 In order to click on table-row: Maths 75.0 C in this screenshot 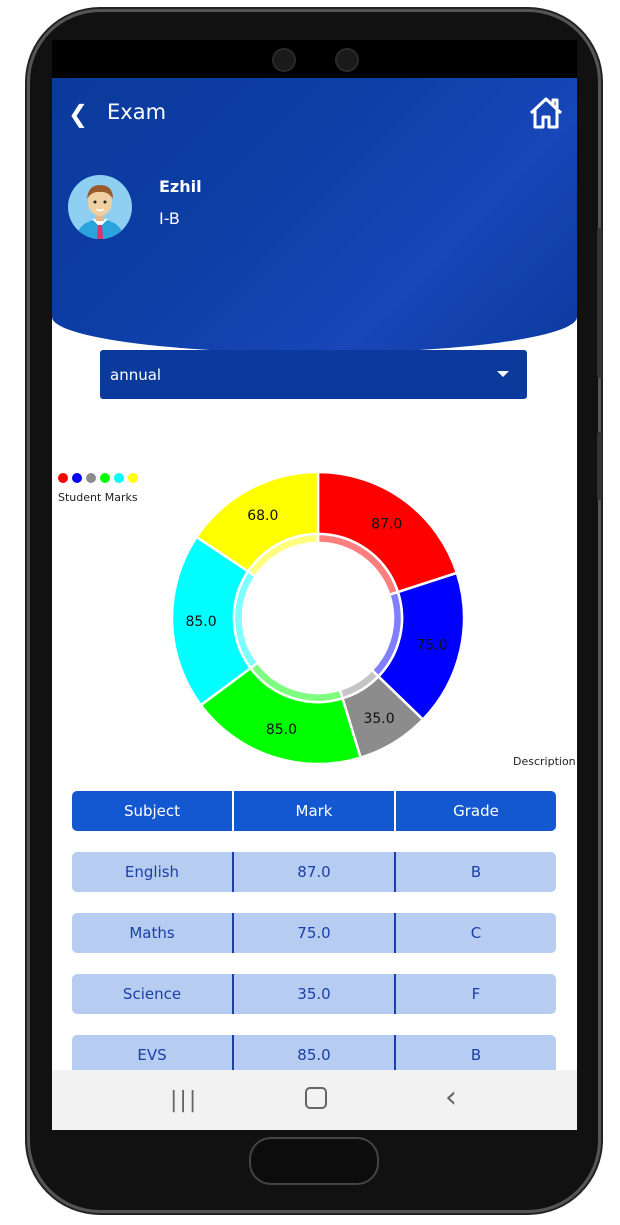, I will do `click(314, 933)`.